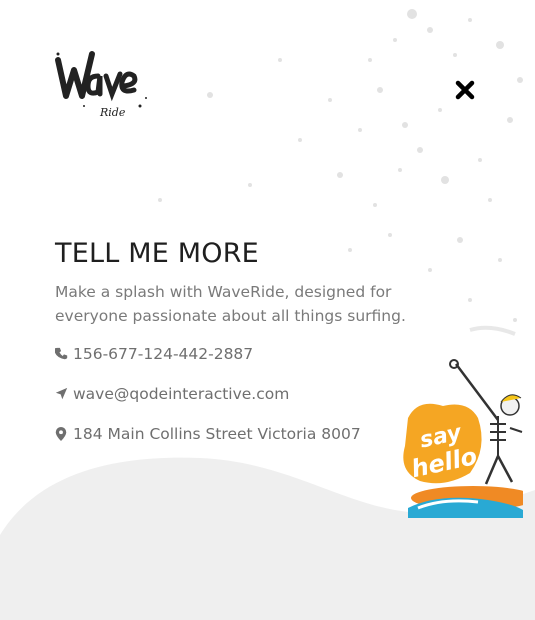 This screenshot has width=535, height=620. I want to click on contact-address: 184 Main Collins Street Victoria 8007, so click(208, 434).